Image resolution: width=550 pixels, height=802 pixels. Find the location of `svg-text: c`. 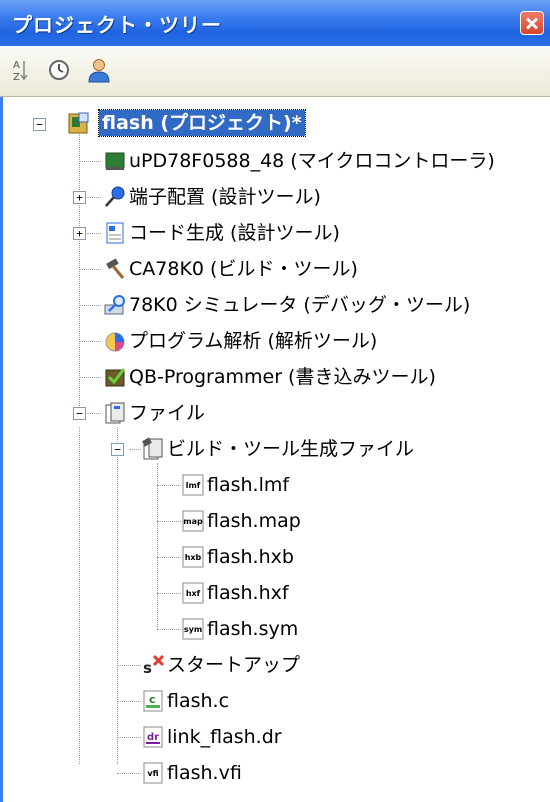

svg-text: c is located at coordinates (152, 699).